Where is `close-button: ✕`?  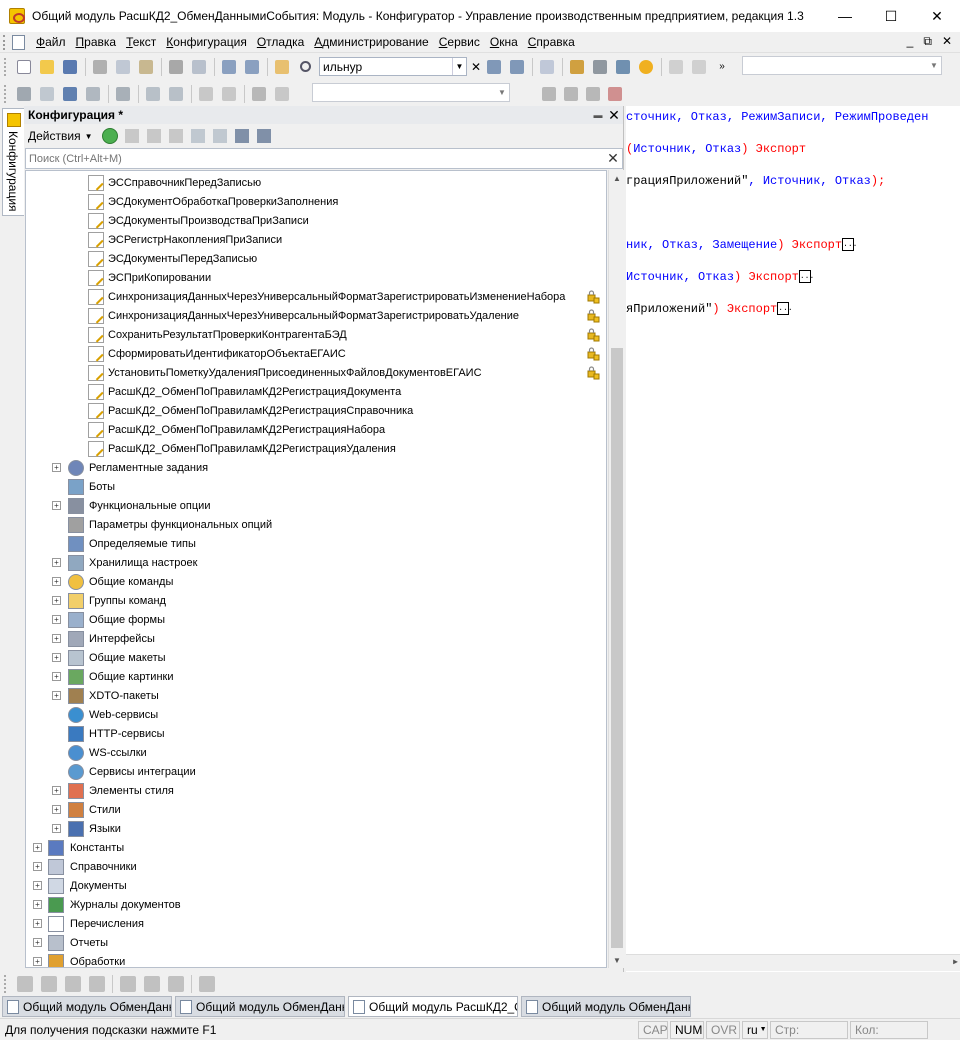
close-button: ✕ is located at coordinates (937, 16).